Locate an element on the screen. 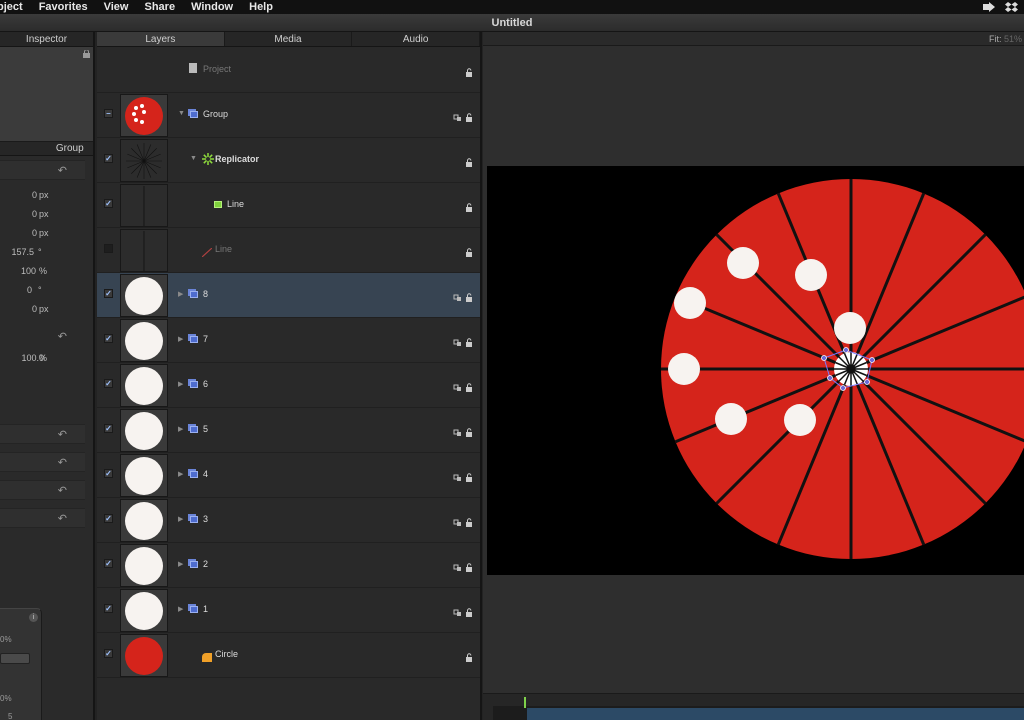  menu-favorites: Favorites is located at coordinates (63, 7).